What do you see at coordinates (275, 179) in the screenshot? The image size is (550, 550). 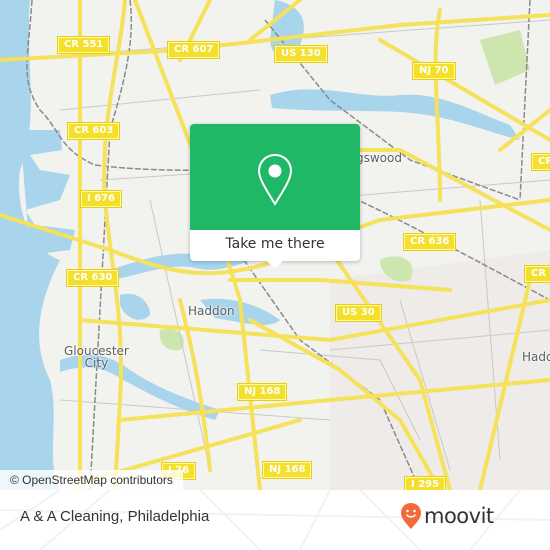 I see `map-pin-icon` at bounding box center [275, 179].